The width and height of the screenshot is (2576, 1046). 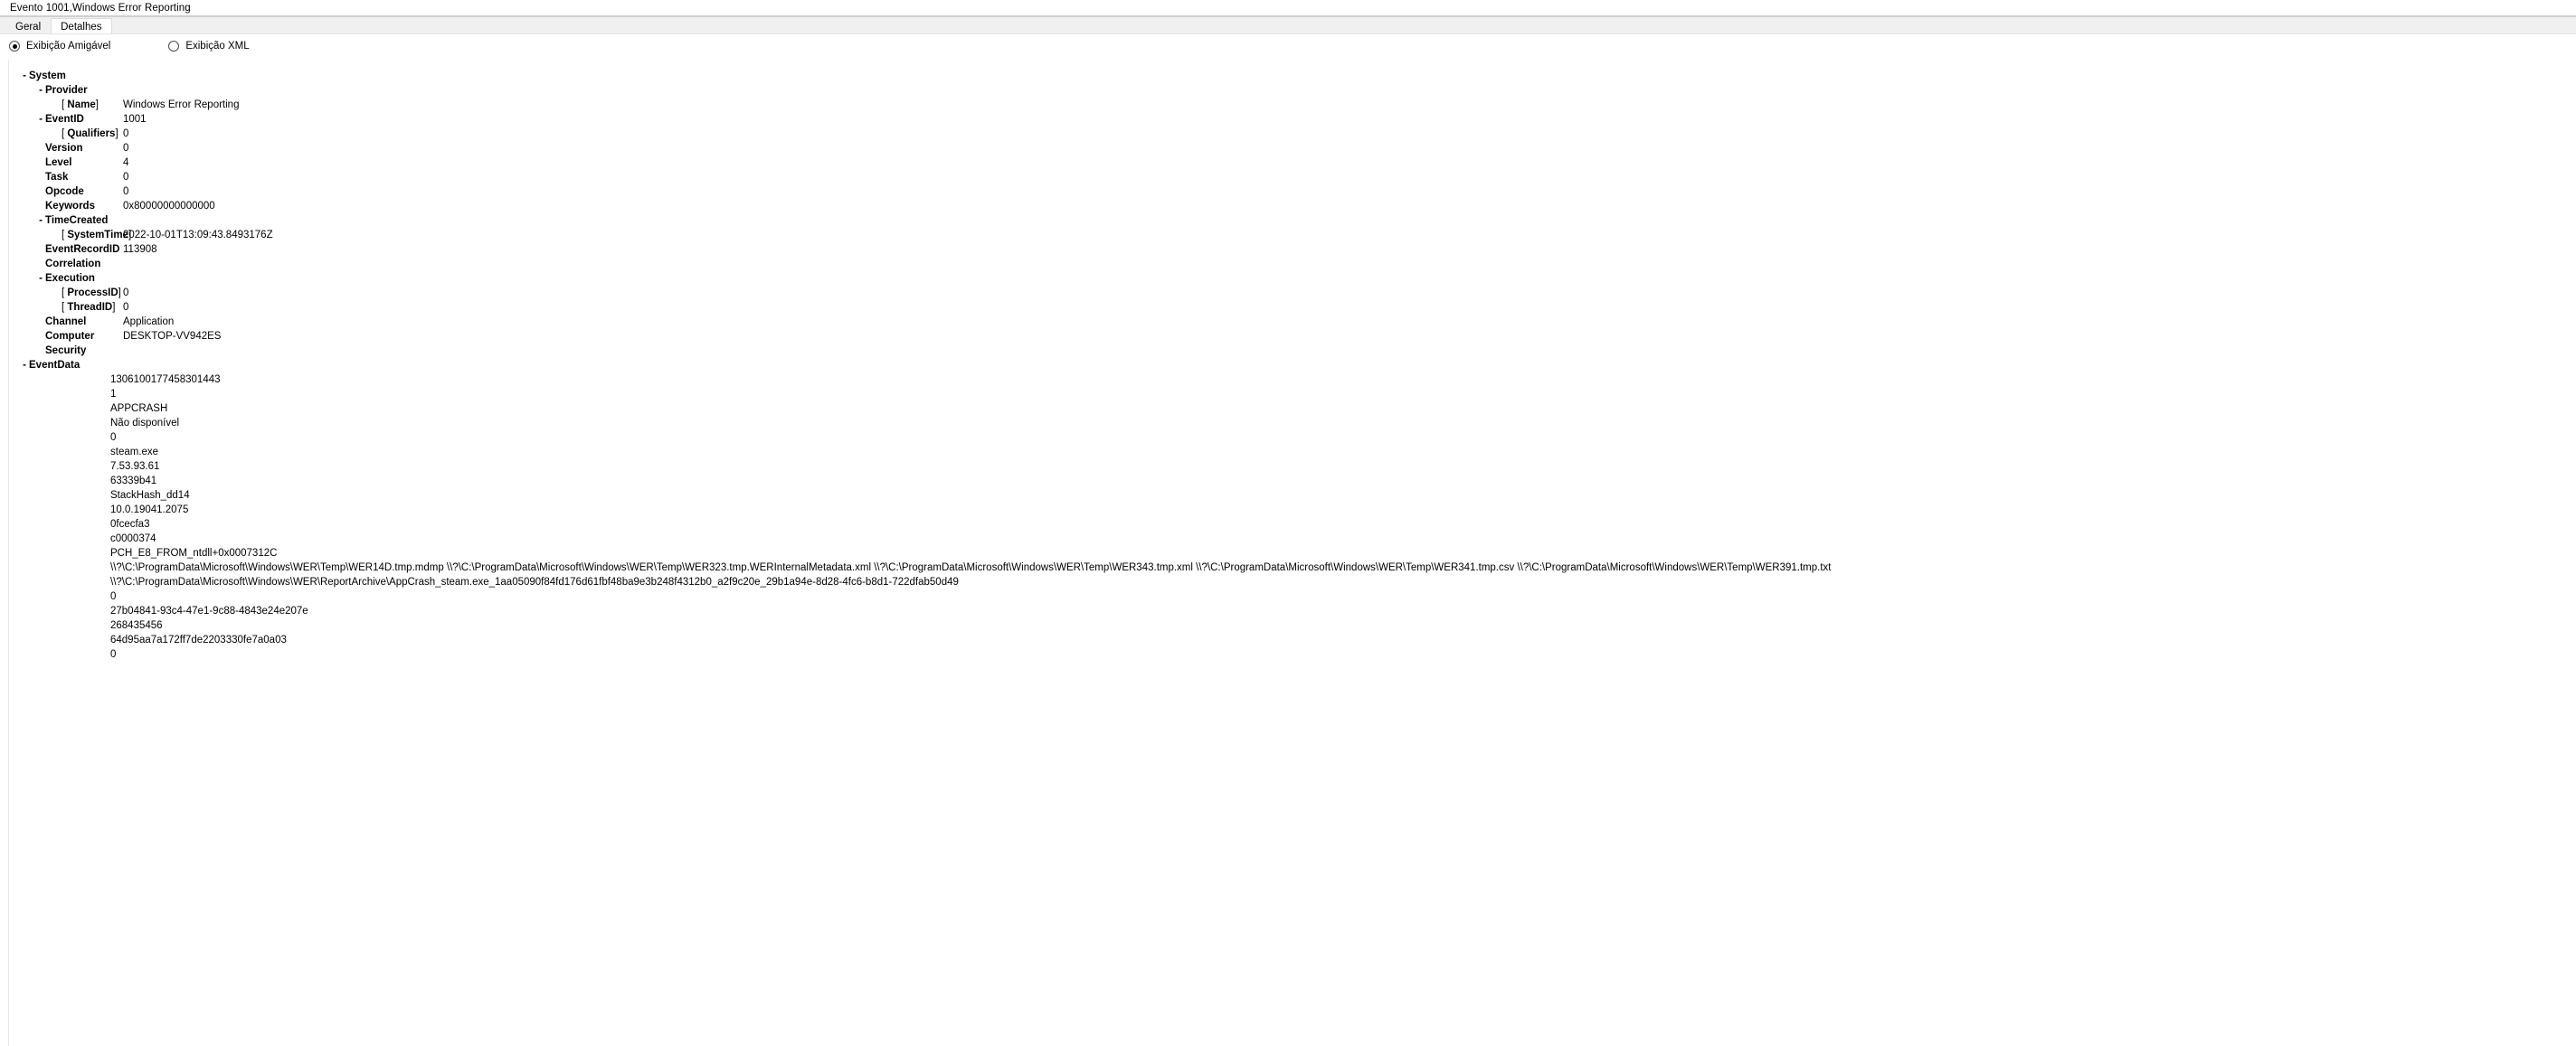 What do you see at coordinates (1293, 351) in the screenshot?
I see `tree-node-security: Security` at bounding box center [1293, 351].